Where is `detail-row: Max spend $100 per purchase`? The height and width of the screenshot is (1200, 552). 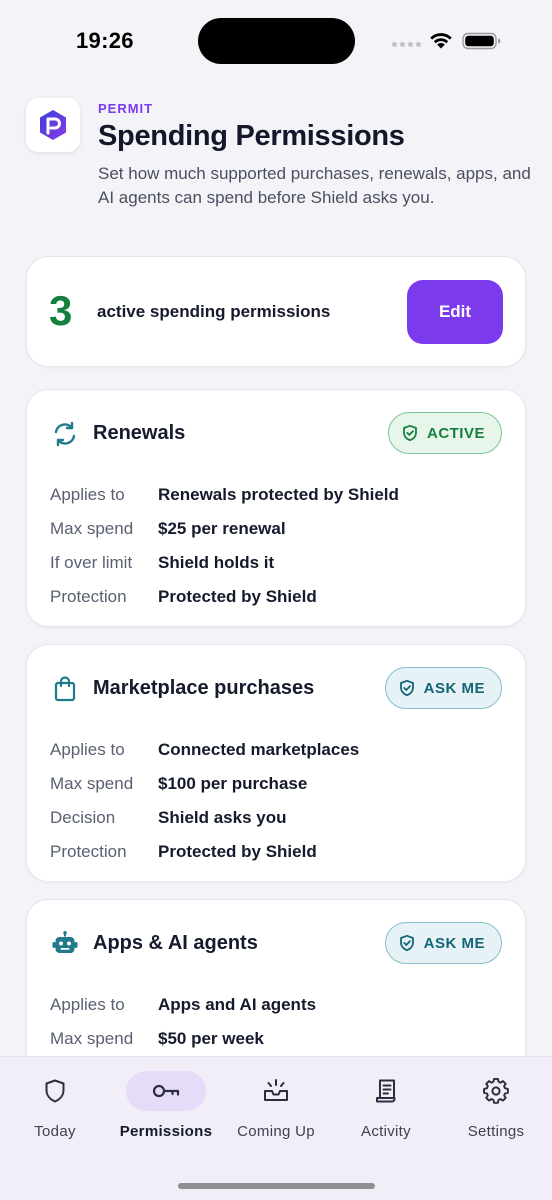
detail-row: Max spend $100 per purchase is located at coordinates (280, 784).